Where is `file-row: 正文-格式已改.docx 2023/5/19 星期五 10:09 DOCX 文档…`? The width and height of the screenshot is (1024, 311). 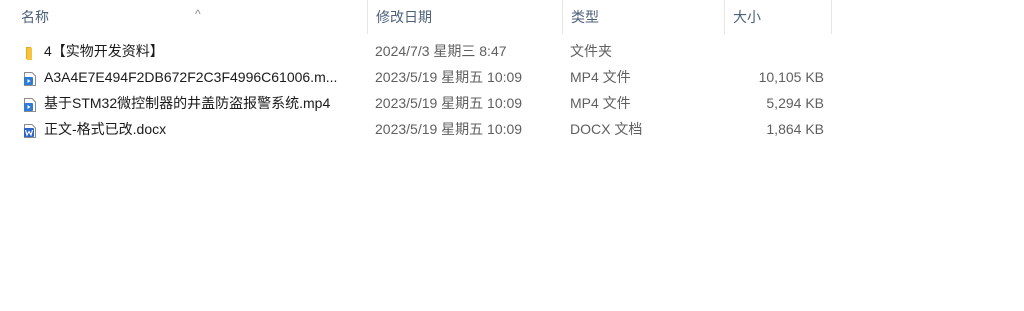
file-row: 正文-格式已改.docx 2023/5/19 星期五 10:09 DOCX 文档… is located at coordinates (450, 129).